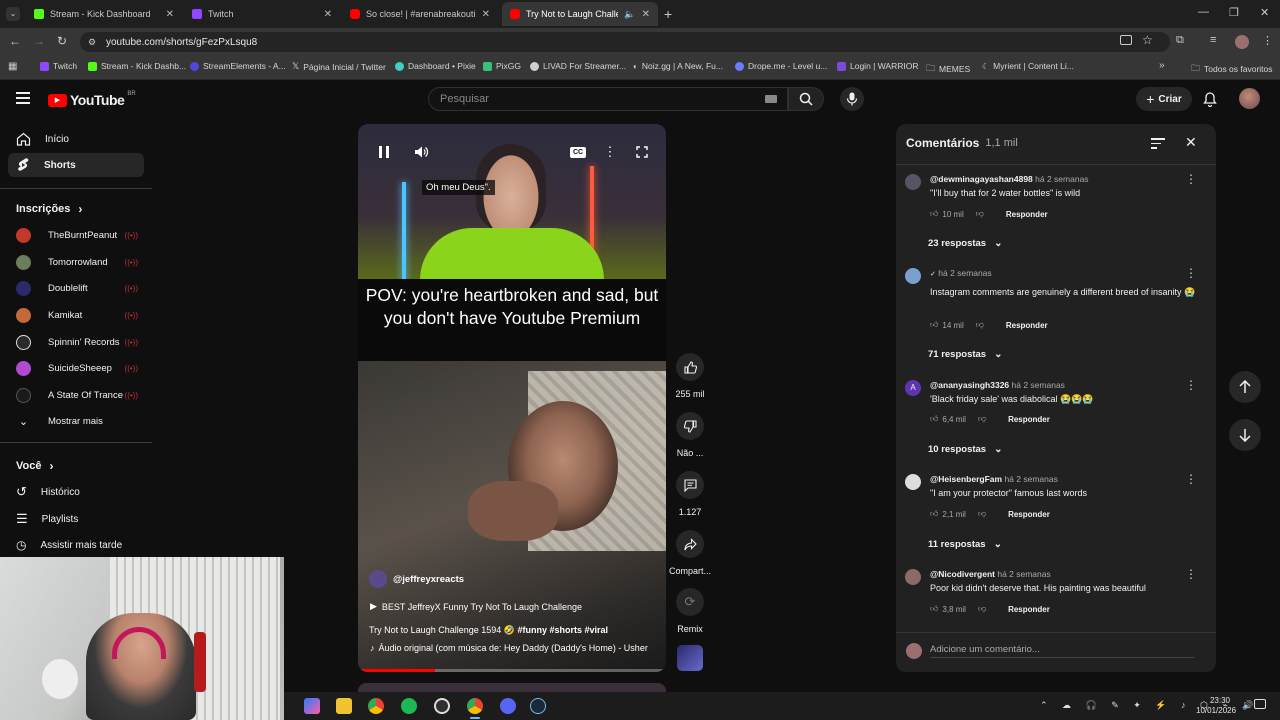  Describe the element at coordinates (1216, 706) in the screenshot. I see `taskbar-clock: 23:30 10/01/2026` at that location.